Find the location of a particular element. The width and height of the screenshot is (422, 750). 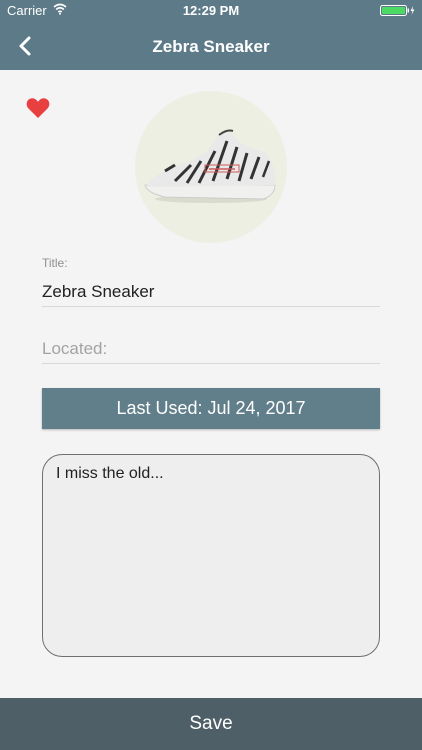

battery-icon is located at coordinates (397, 10).